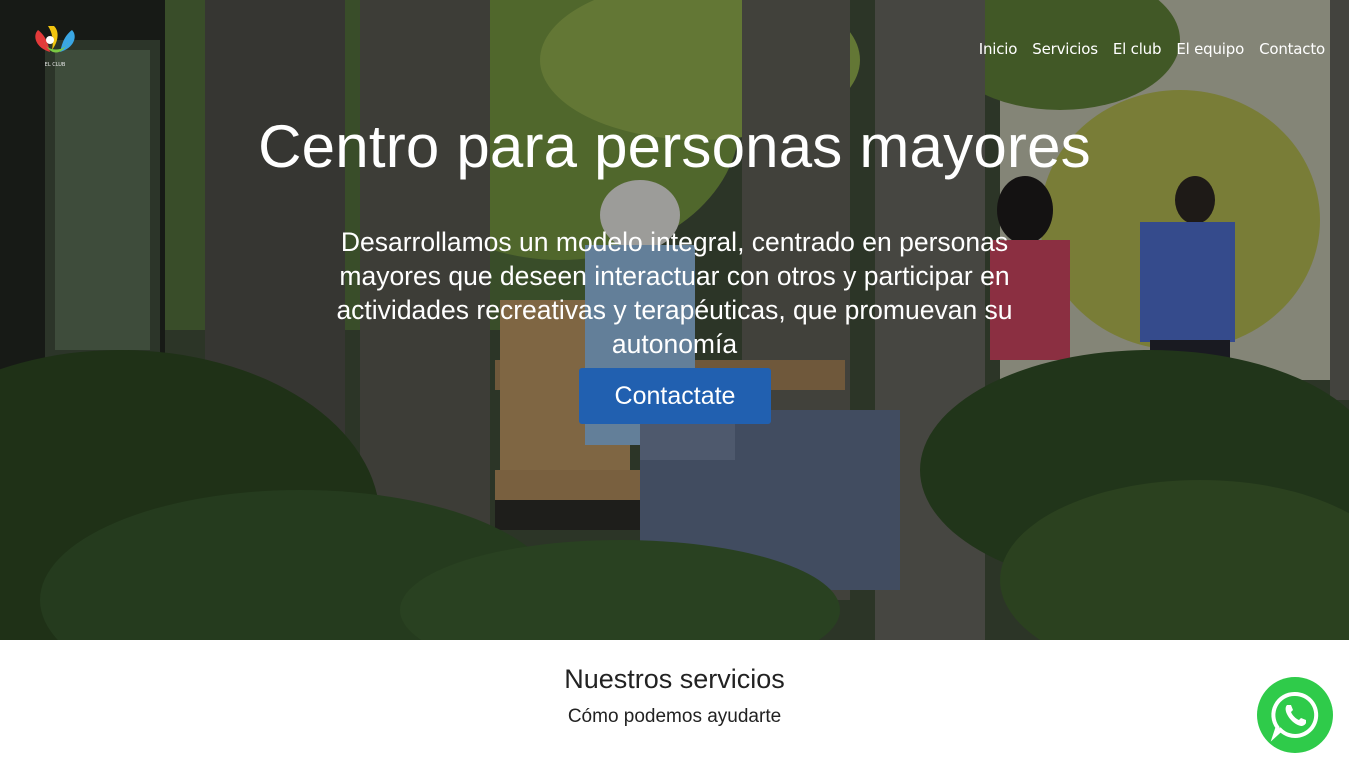  What do you see at coordinates (55, 46) in the screenshot?
I see `club-logo: EL CLUB` at bounding box center [55, 46].